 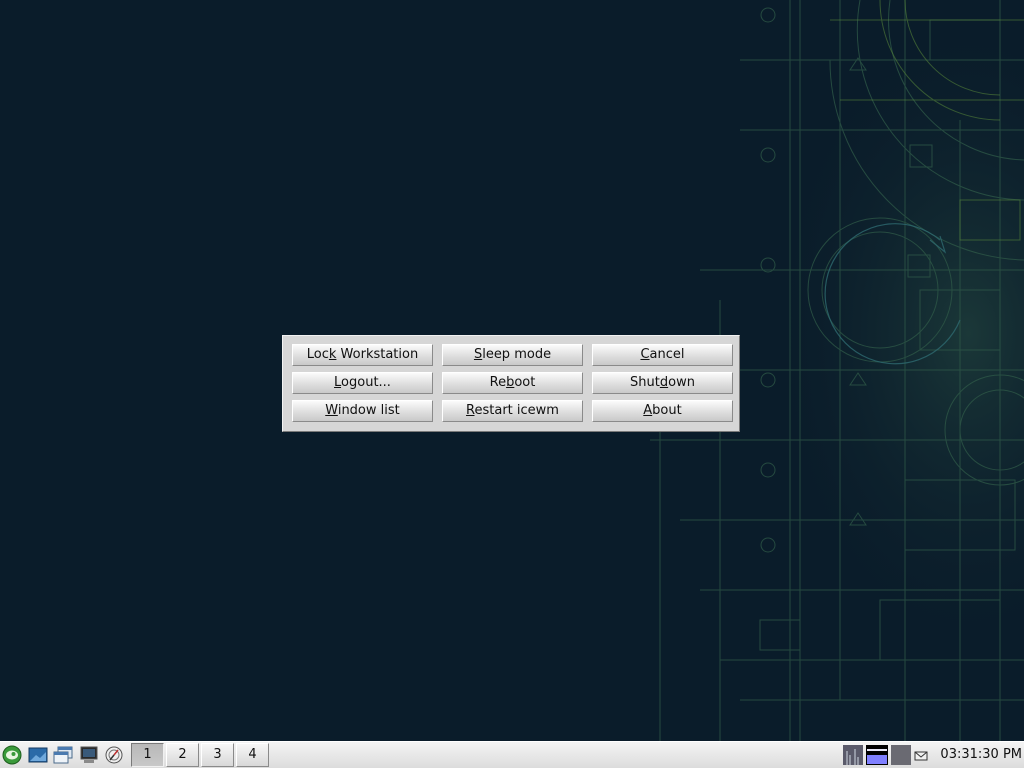 I want to click on cancel-button: Cancel, so click(x=662, y=355).